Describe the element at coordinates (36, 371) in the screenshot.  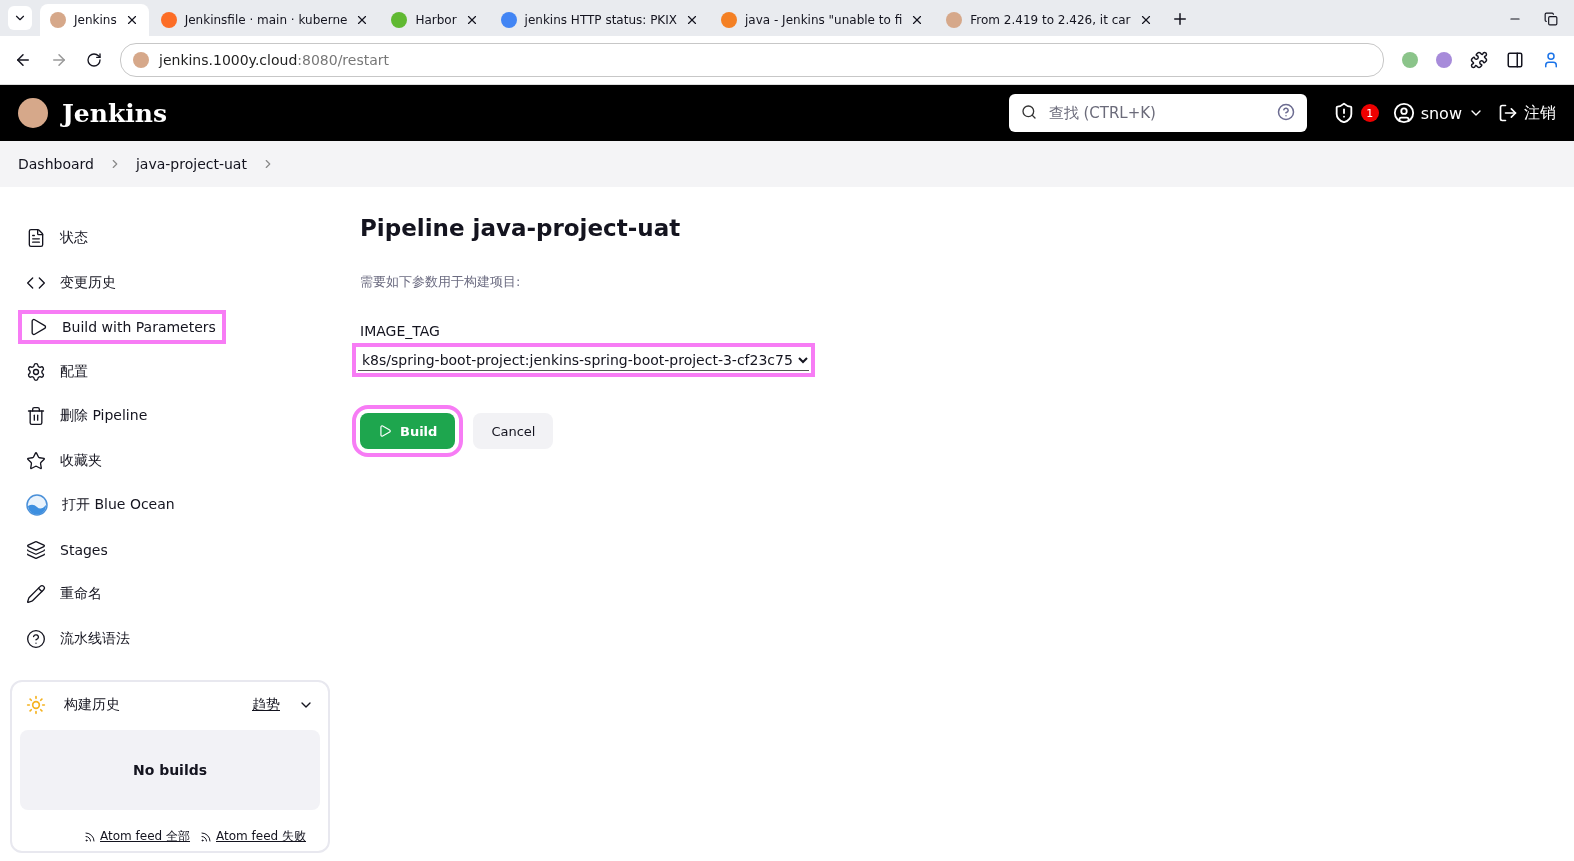
I see `gear-icon` at that location.